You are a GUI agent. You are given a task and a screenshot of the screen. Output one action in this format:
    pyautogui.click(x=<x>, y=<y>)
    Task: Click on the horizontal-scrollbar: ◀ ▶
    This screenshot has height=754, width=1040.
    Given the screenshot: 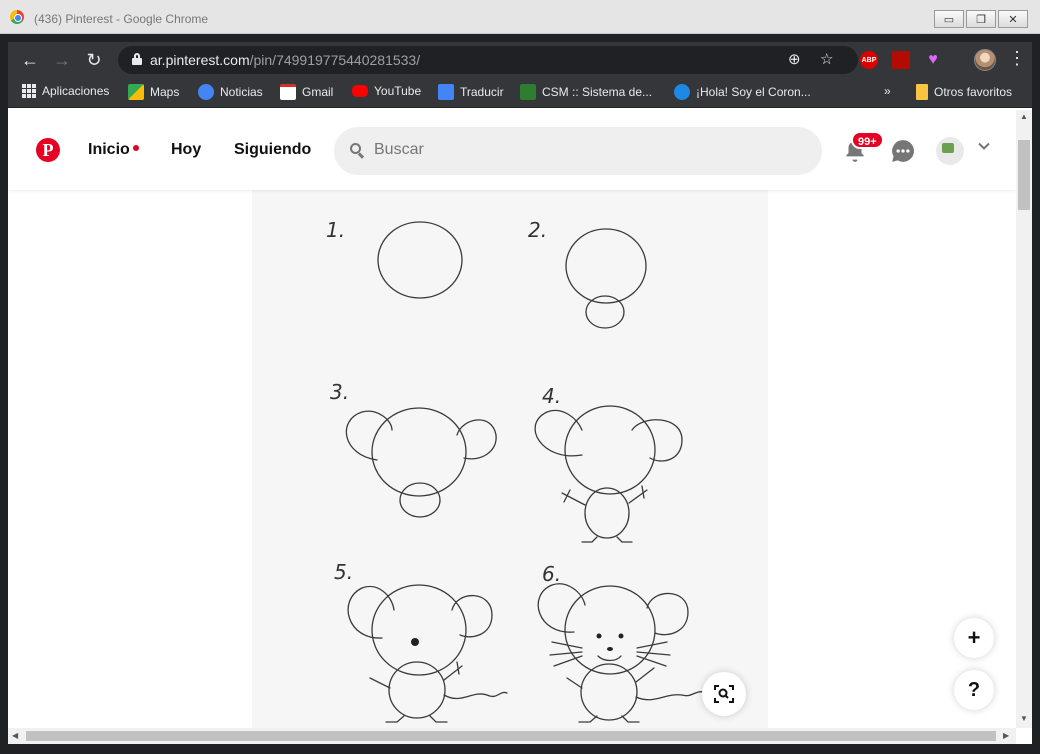 What is the action you would take?
    pyautogui.click(x=512, y=736)
    